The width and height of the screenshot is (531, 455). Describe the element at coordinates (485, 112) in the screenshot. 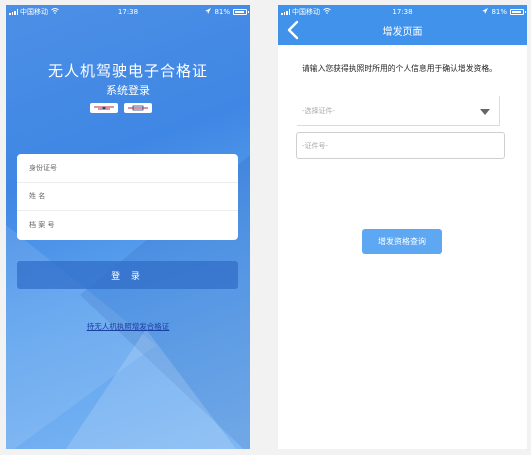

I see `dropdown-arrow-icon` at that location.